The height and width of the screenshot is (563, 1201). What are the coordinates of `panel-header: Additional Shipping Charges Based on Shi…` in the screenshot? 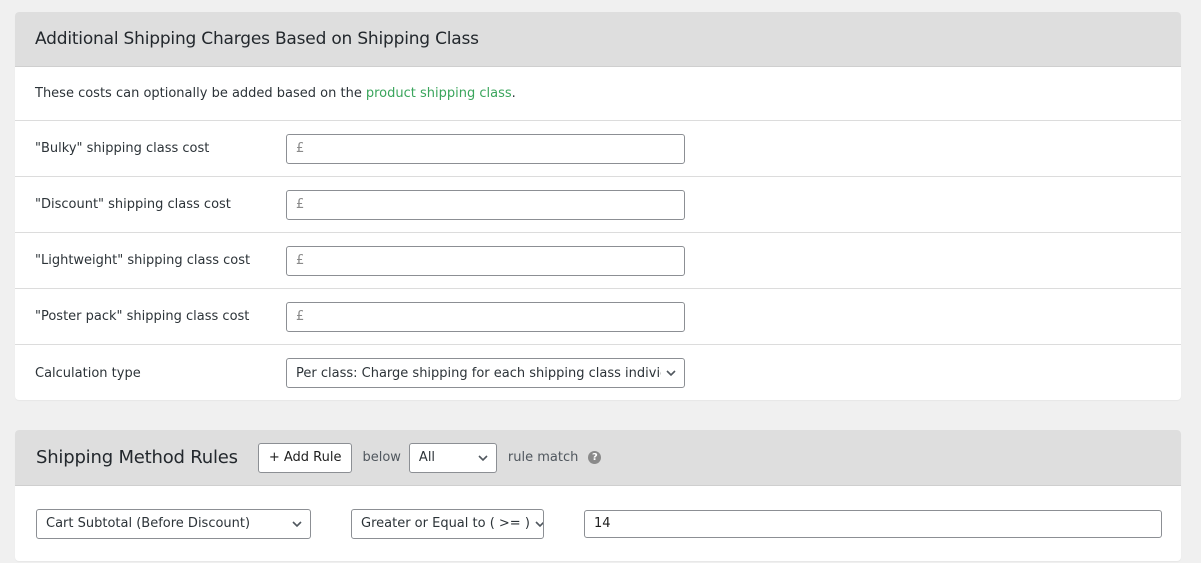 It's located at (598, 39).